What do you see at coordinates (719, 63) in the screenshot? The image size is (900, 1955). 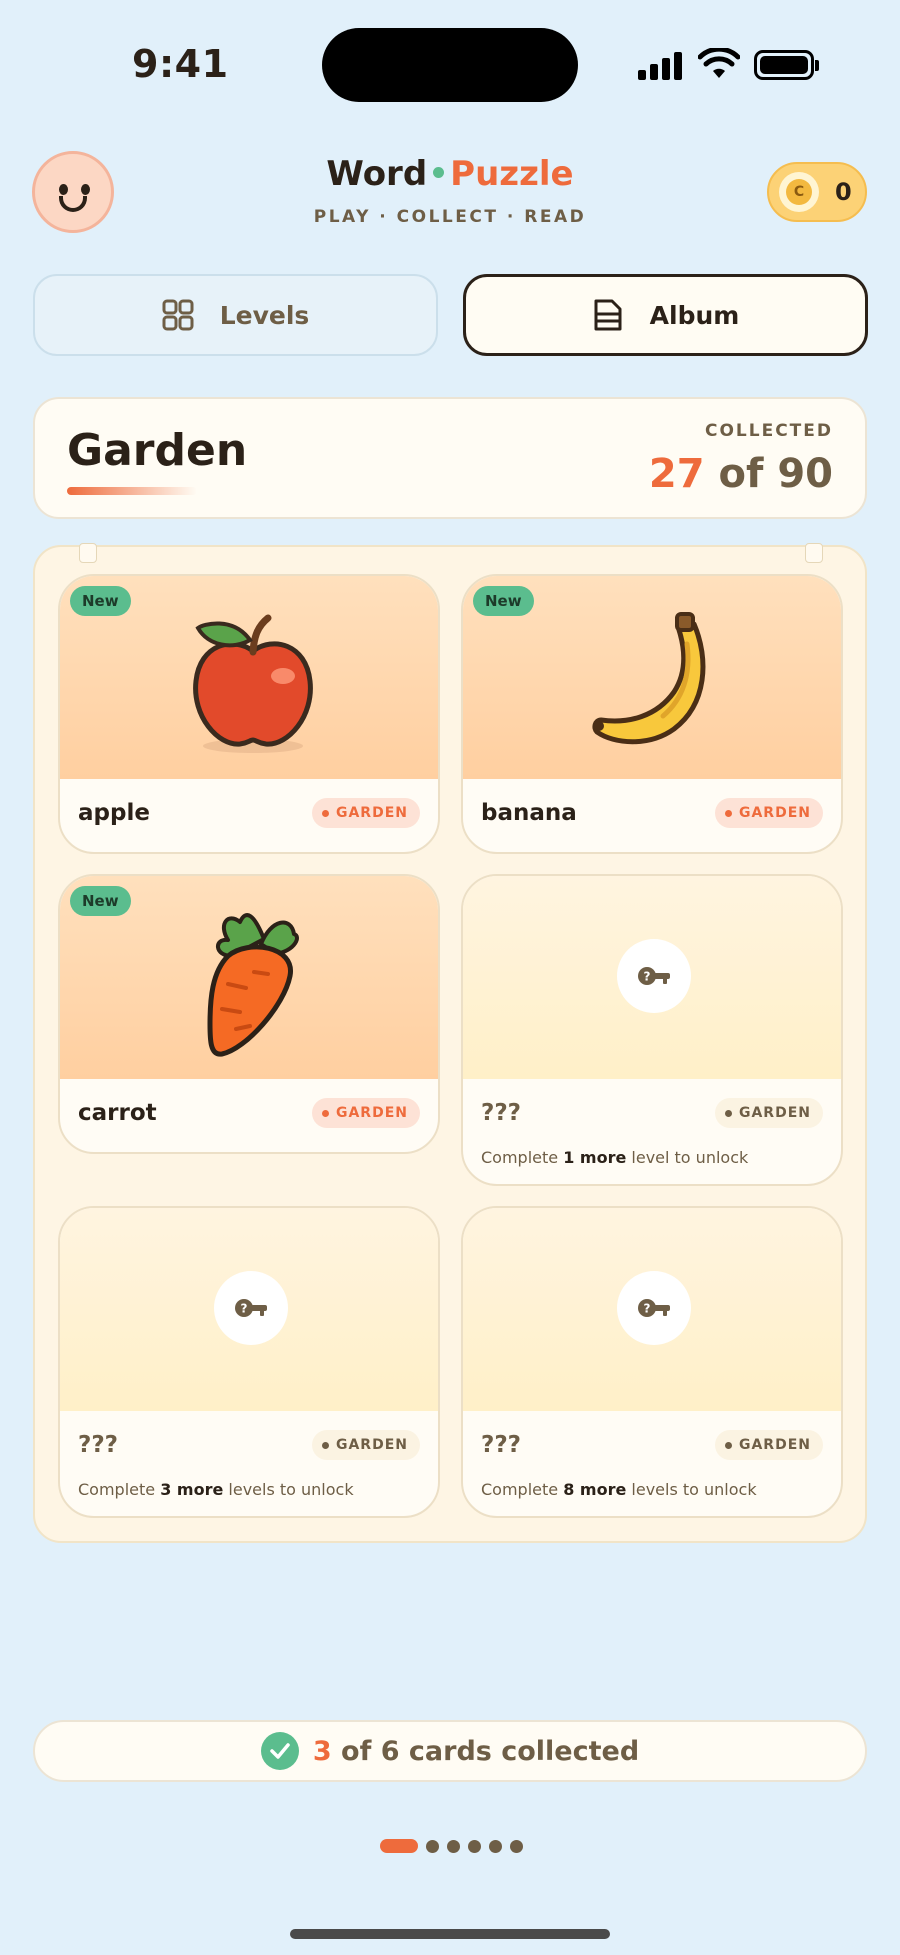 I see `wifi-icon` at bounding box center [719, 63].